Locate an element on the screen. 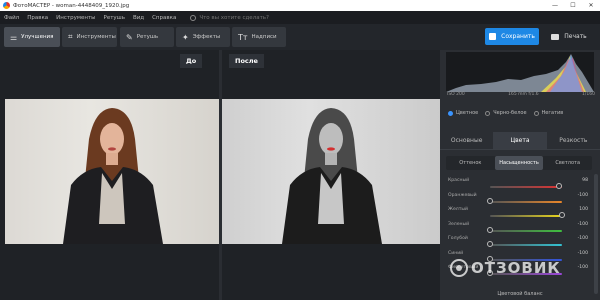 This screenshot has width=600, height=300. text-icon: Tт is located at coordinates (243, 37).